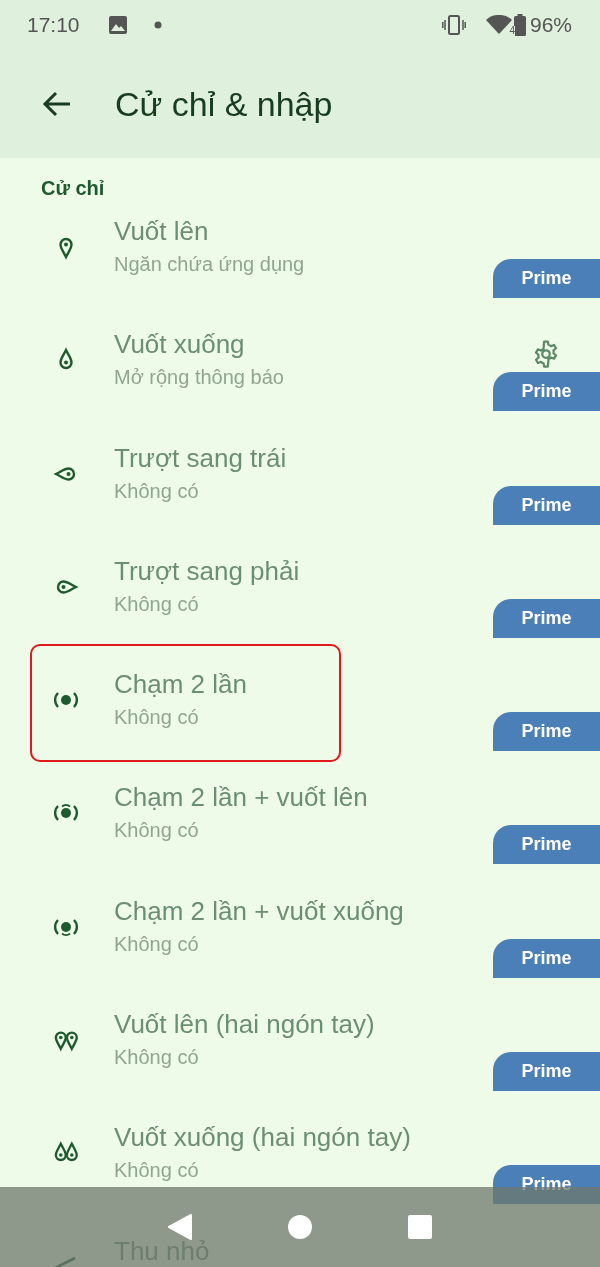 This screenshot has width=600, height=1267. I want to click on gesture-title: Chạm 2 lần + vuốt xuống, so click(259, 910).